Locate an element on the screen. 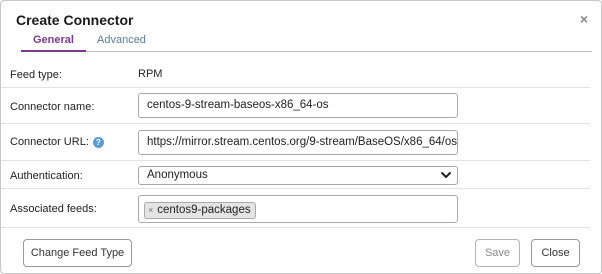  question-circle-icon: ? is located at coordinates (98, 142).